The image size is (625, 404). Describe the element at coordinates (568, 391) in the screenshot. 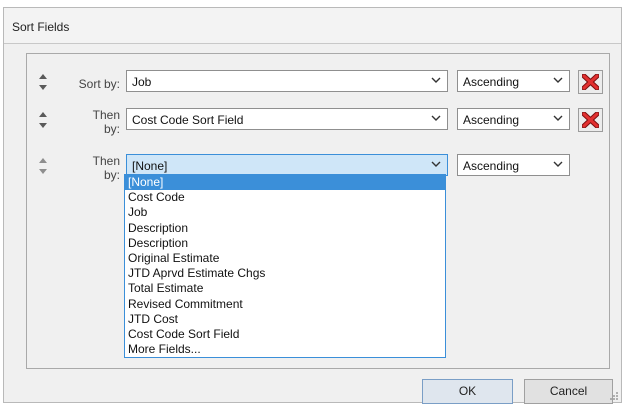

I see `cancel-button: Cancel` at that location.